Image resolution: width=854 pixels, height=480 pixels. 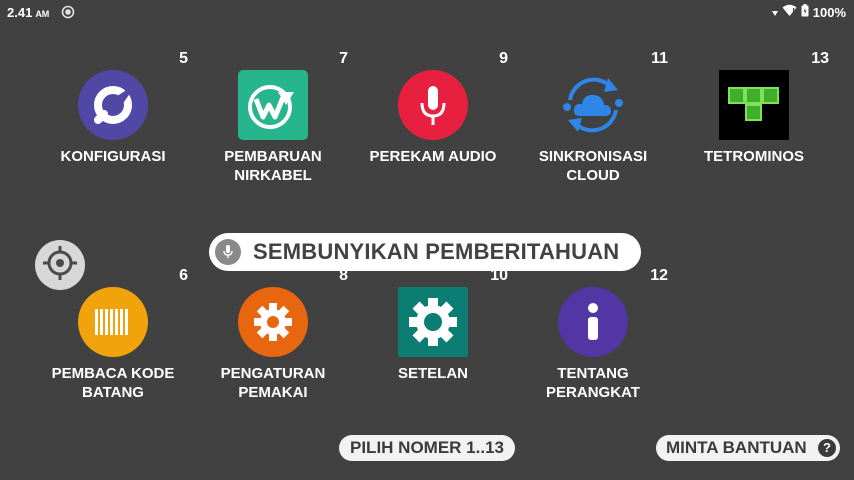 I want to click on status-time: 2.41 AM, so click(x=28, y=12).